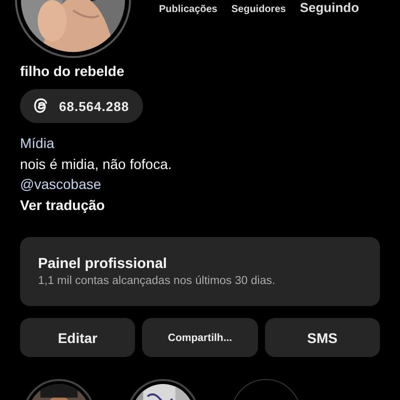 The image size is (400, 400). What do you see at coordinates (73, 72) in the screenshot?
I see `profile-name: filho do rebelde` at bounding box center [73, 72].